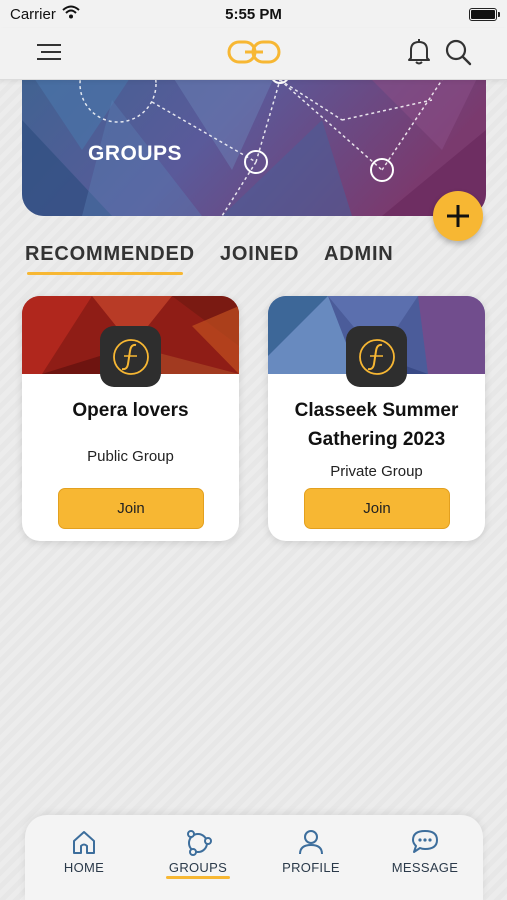 The height and width of the screenshot is (900, 507). What do you see at coordinates (359, 254) in the screenshot?
I see `tab-admin: ADMIN` at bounding box center [359, 254].